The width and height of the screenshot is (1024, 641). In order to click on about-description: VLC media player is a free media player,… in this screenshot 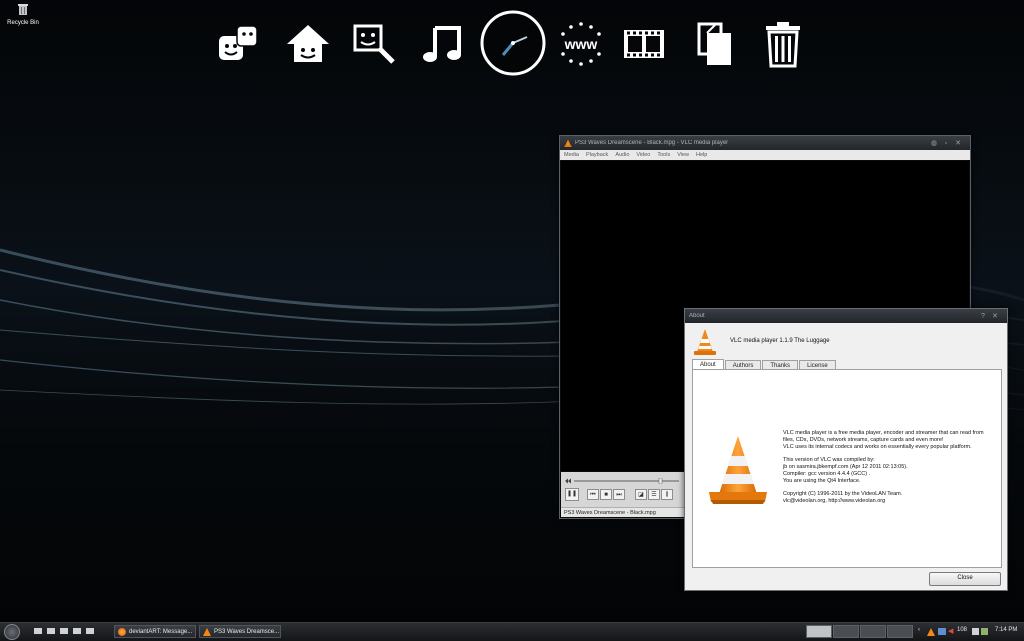, I will do `click(891, 470)`.